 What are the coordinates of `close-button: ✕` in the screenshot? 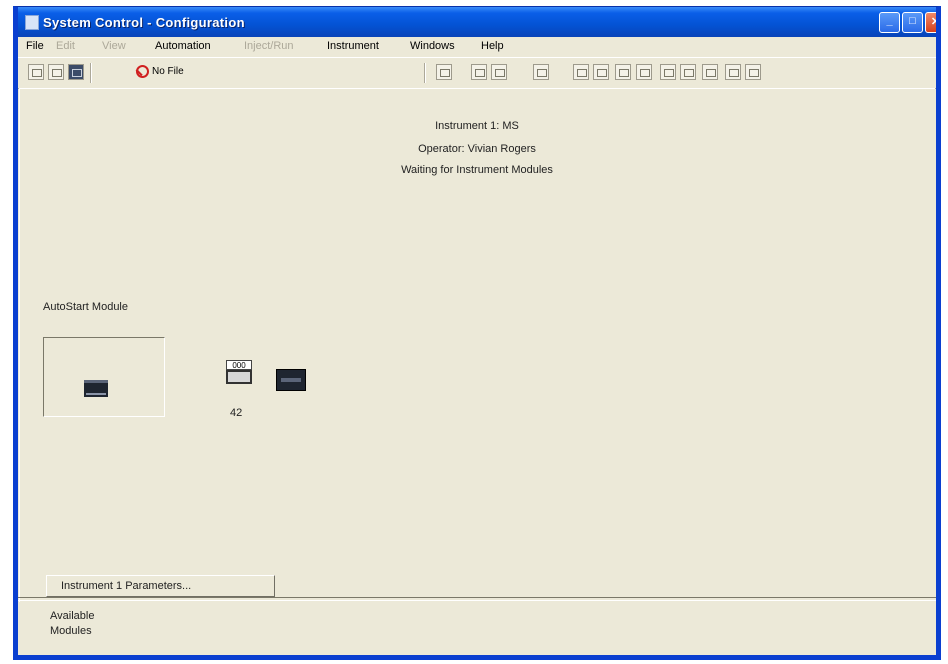 It's located at (933, 22).